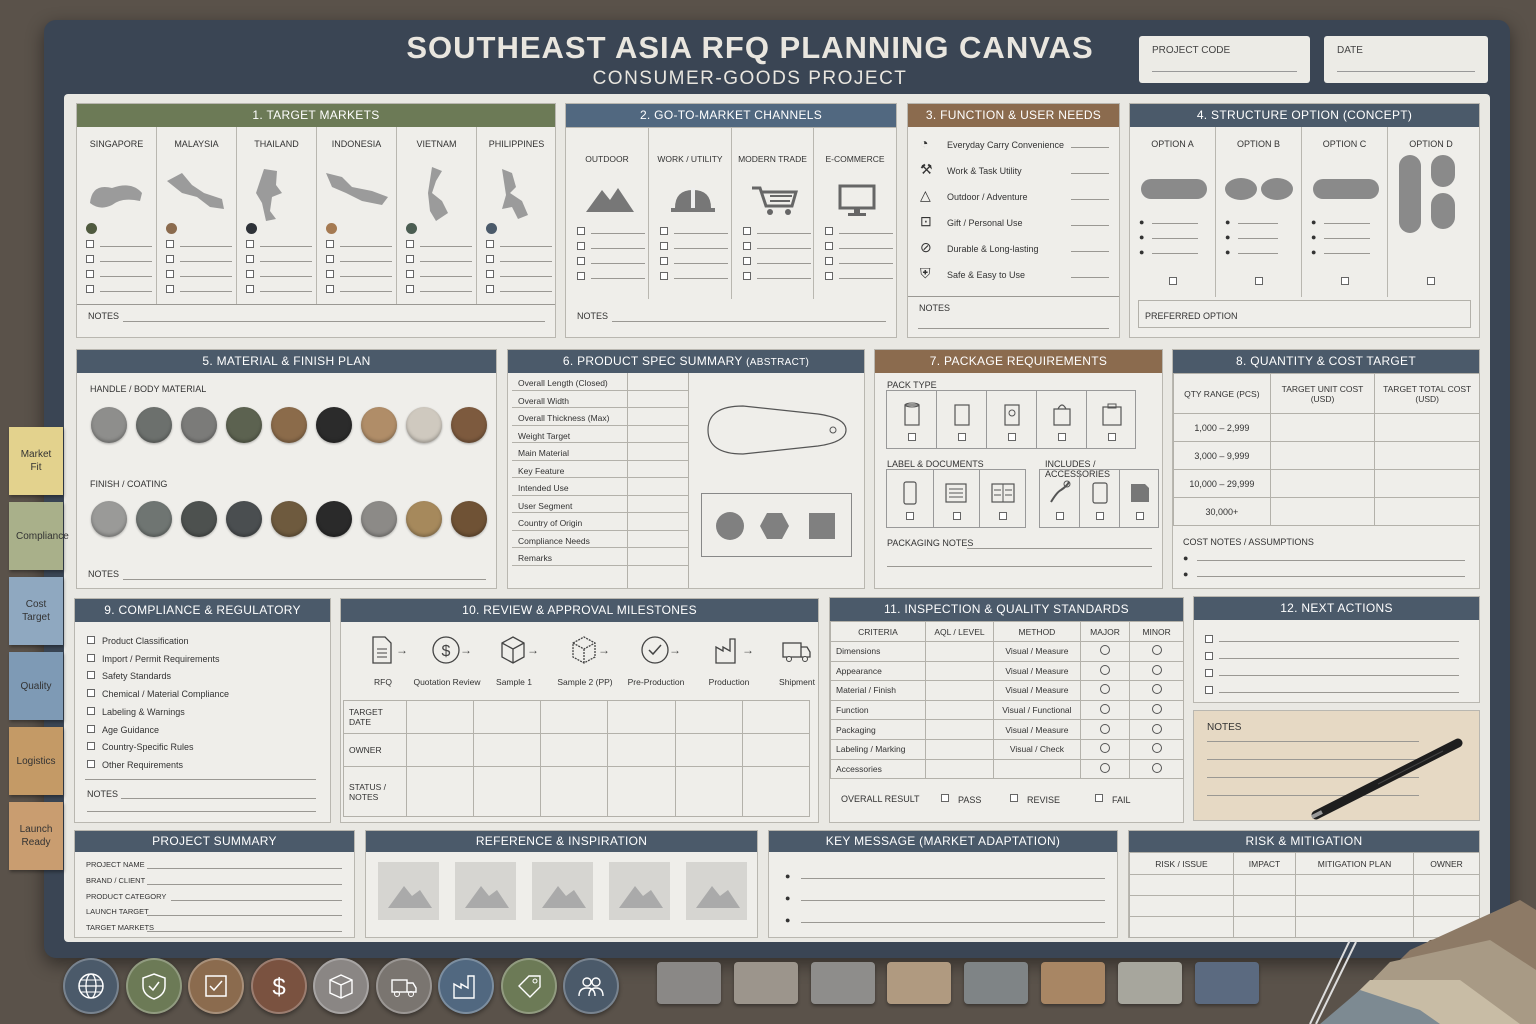 The image size is (1536, 1024). I want to click on side-tab: Market Fit, so click(36, 461).